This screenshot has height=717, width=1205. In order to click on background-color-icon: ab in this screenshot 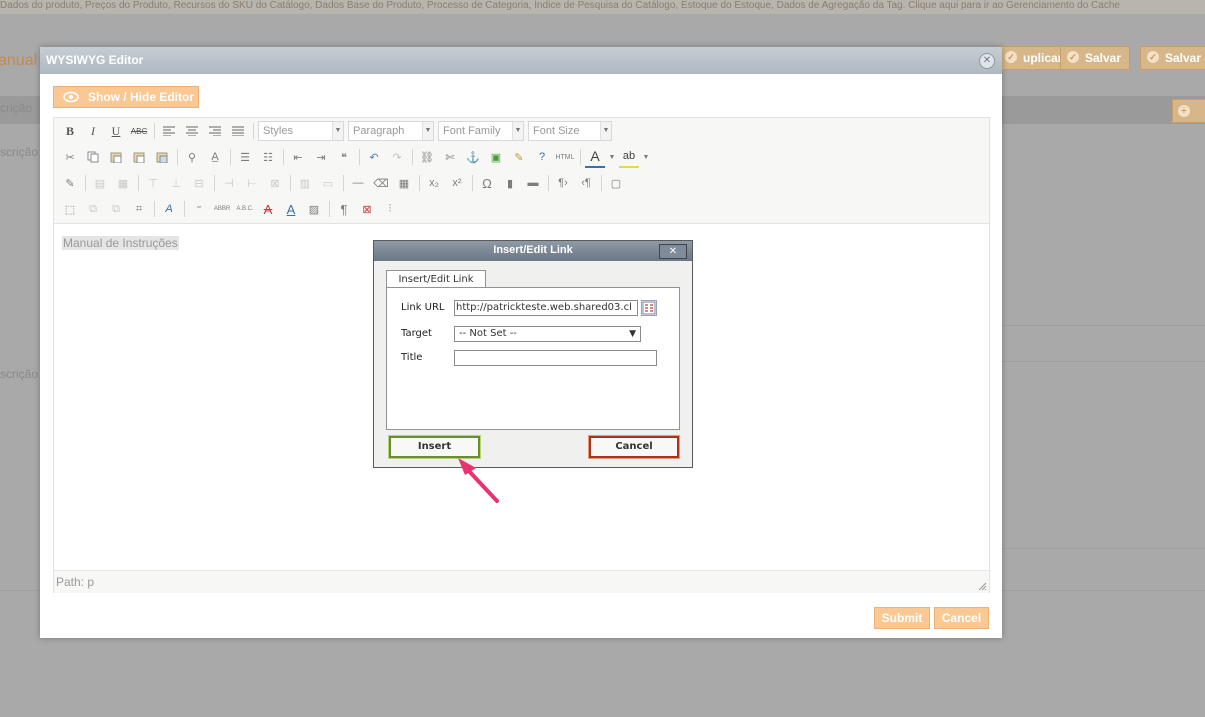, I will do `click(629, 157)`.